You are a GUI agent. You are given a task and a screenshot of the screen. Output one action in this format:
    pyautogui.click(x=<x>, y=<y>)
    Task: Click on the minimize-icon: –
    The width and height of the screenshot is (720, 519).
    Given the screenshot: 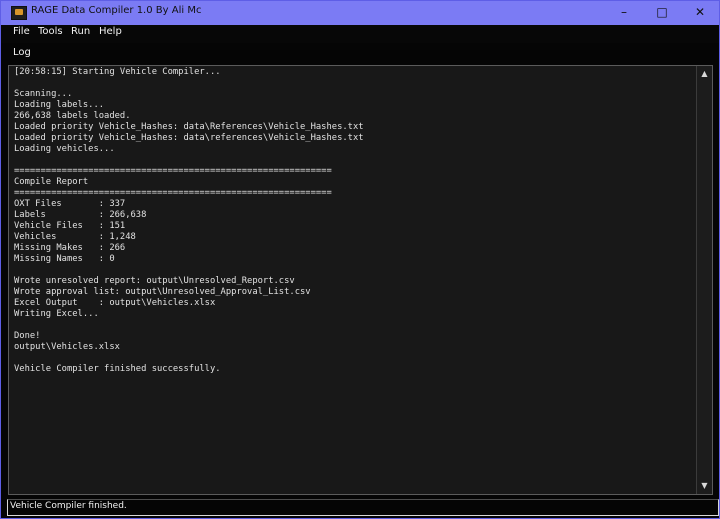 What is the action you would take?
    pyautogui.click(x=624, y=12)
    